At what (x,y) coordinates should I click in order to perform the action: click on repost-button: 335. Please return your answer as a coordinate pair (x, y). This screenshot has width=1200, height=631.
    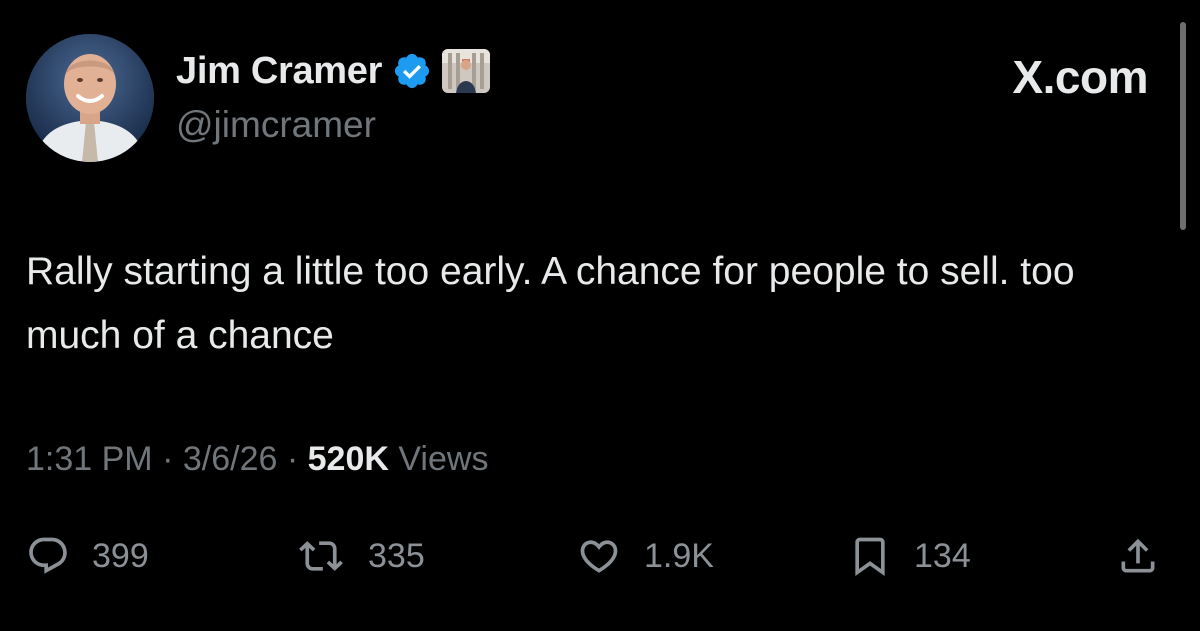
    Looking at the image, I should click on (360, 556).